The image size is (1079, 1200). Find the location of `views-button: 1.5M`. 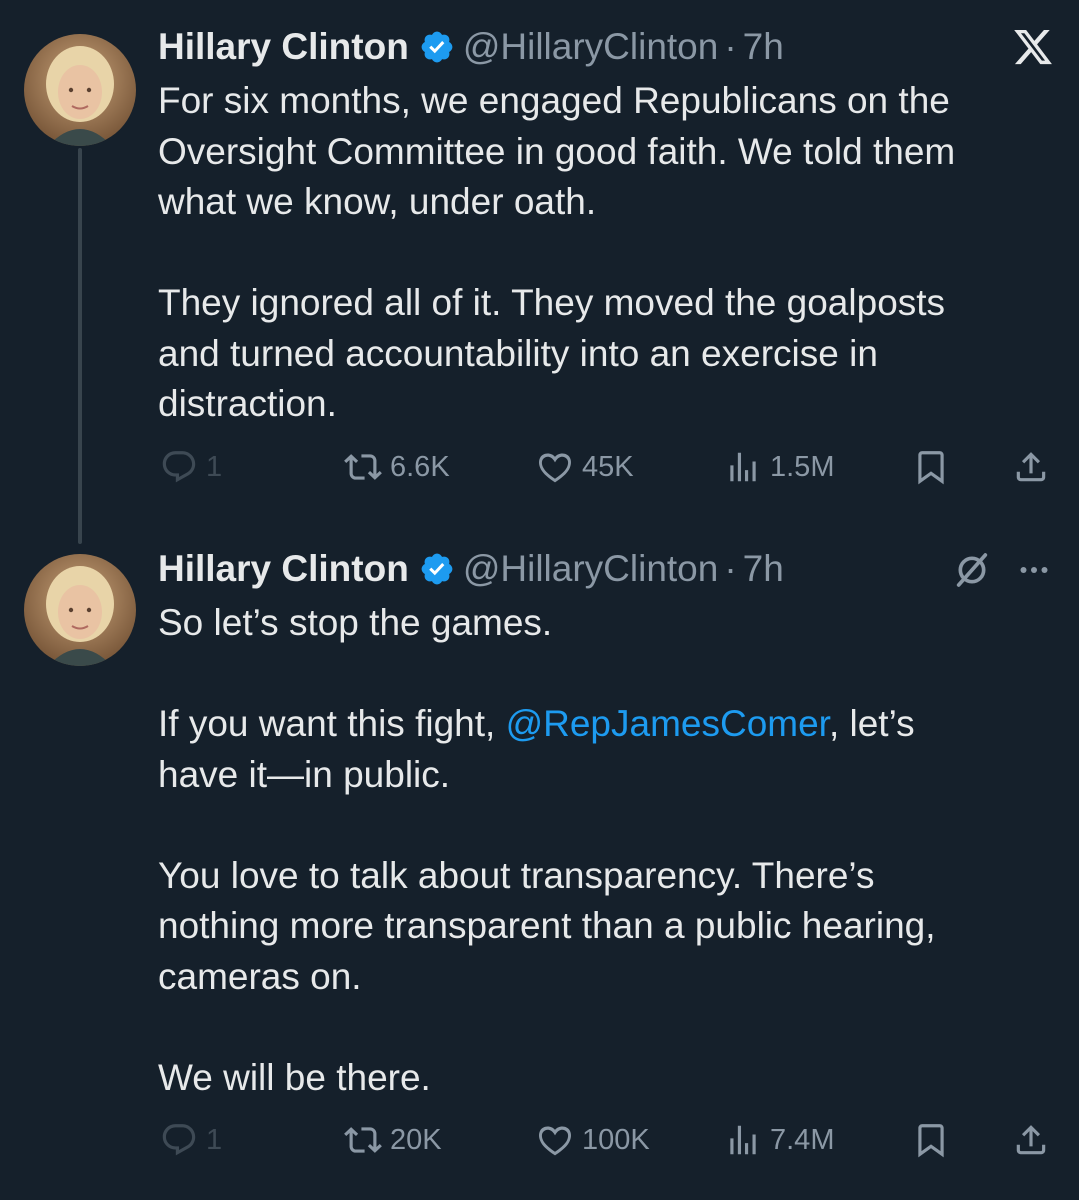

views-button: 1.5M is located at coordinates (779, 467).